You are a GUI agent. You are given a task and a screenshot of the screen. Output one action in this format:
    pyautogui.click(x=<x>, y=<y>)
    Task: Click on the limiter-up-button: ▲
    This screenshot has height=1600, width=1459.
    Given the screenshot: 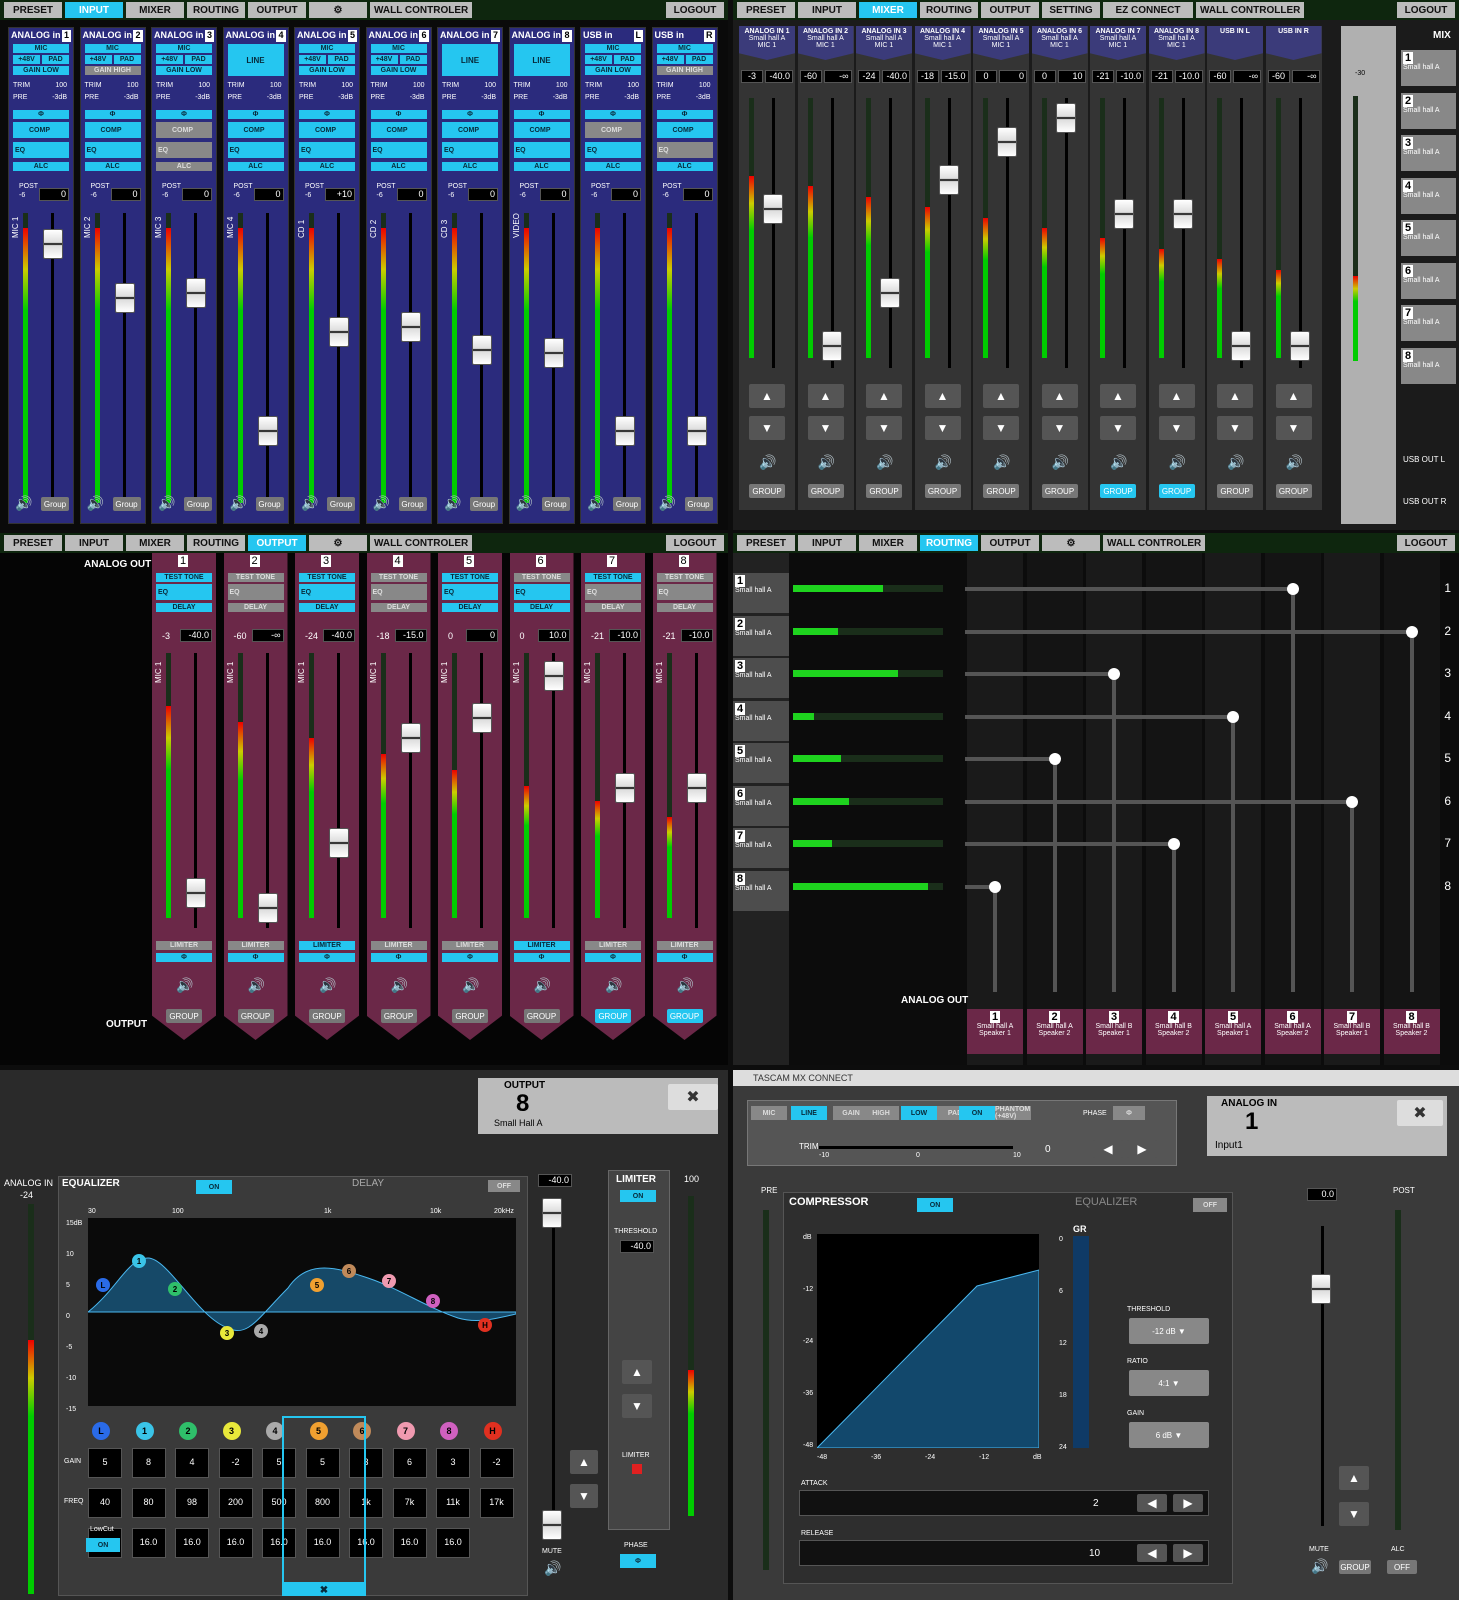 What is the action you would take?
    pyautogui.click(x=637, y=1372)
    